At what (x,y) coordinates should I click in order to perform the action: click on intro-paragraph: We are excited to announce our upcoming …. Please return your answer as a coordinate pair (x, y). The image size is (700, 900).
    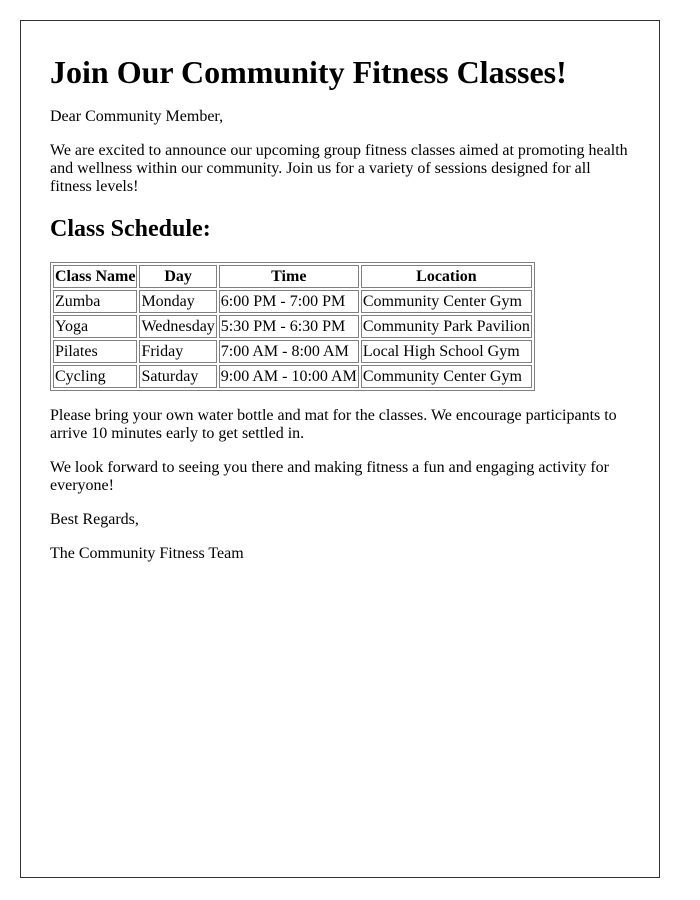
    Looking at the image, I should click on (339, 168).